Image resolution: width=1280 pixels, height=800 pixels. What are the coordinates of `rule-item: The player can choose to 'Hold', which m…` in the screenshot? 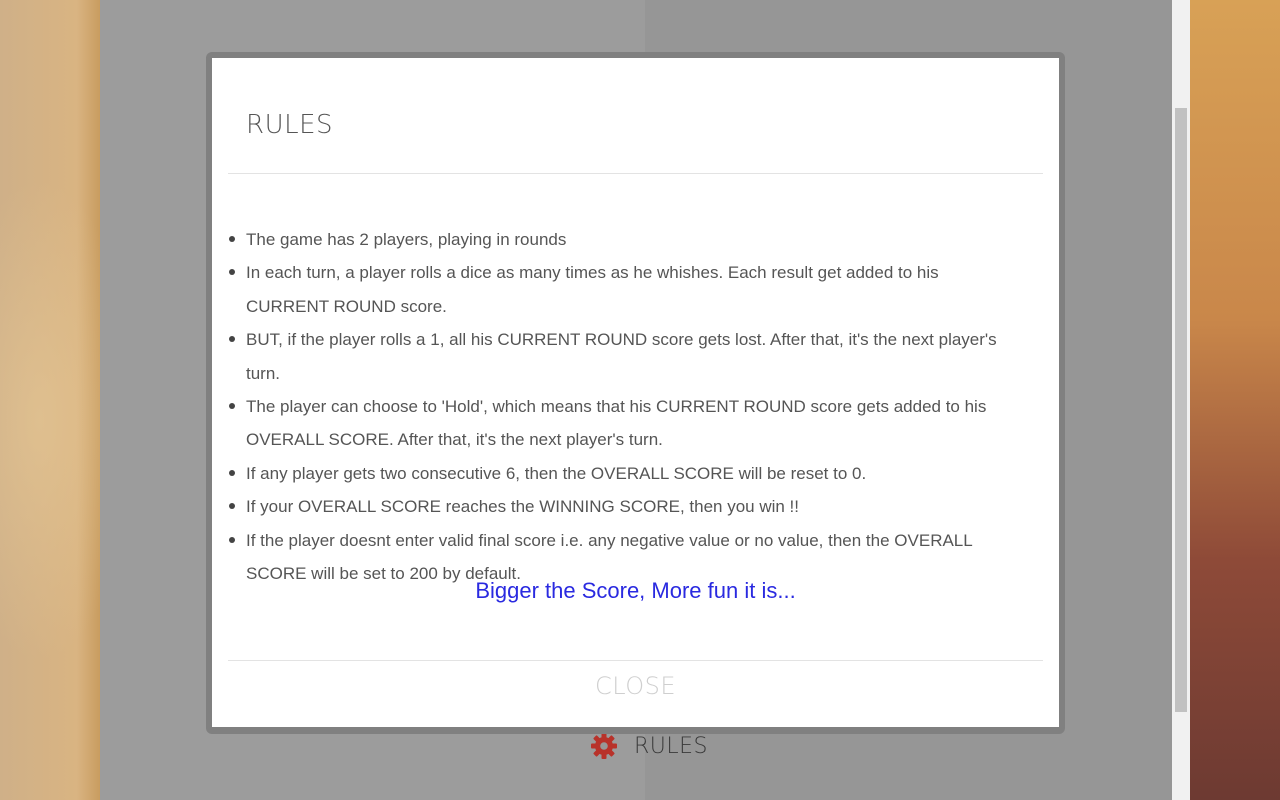 It's located at (627, 423).